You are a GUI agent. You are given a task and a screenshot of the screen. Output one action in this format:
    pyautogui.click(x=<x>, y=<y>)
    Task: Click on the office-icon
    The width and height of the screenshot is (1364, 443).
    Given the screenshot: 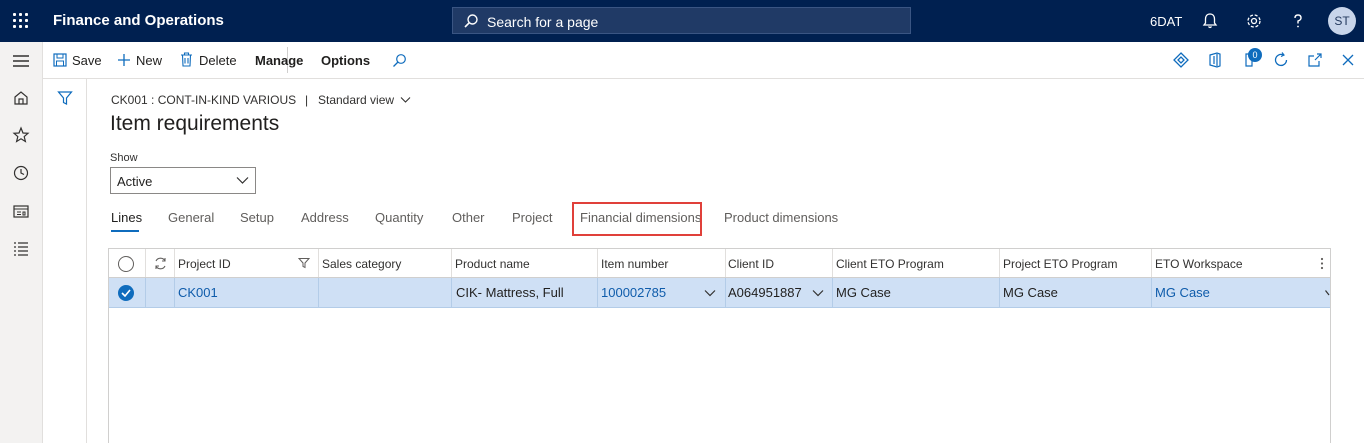 What is the action you would take?
    pyautogui.click(x=1215, y=60)
    